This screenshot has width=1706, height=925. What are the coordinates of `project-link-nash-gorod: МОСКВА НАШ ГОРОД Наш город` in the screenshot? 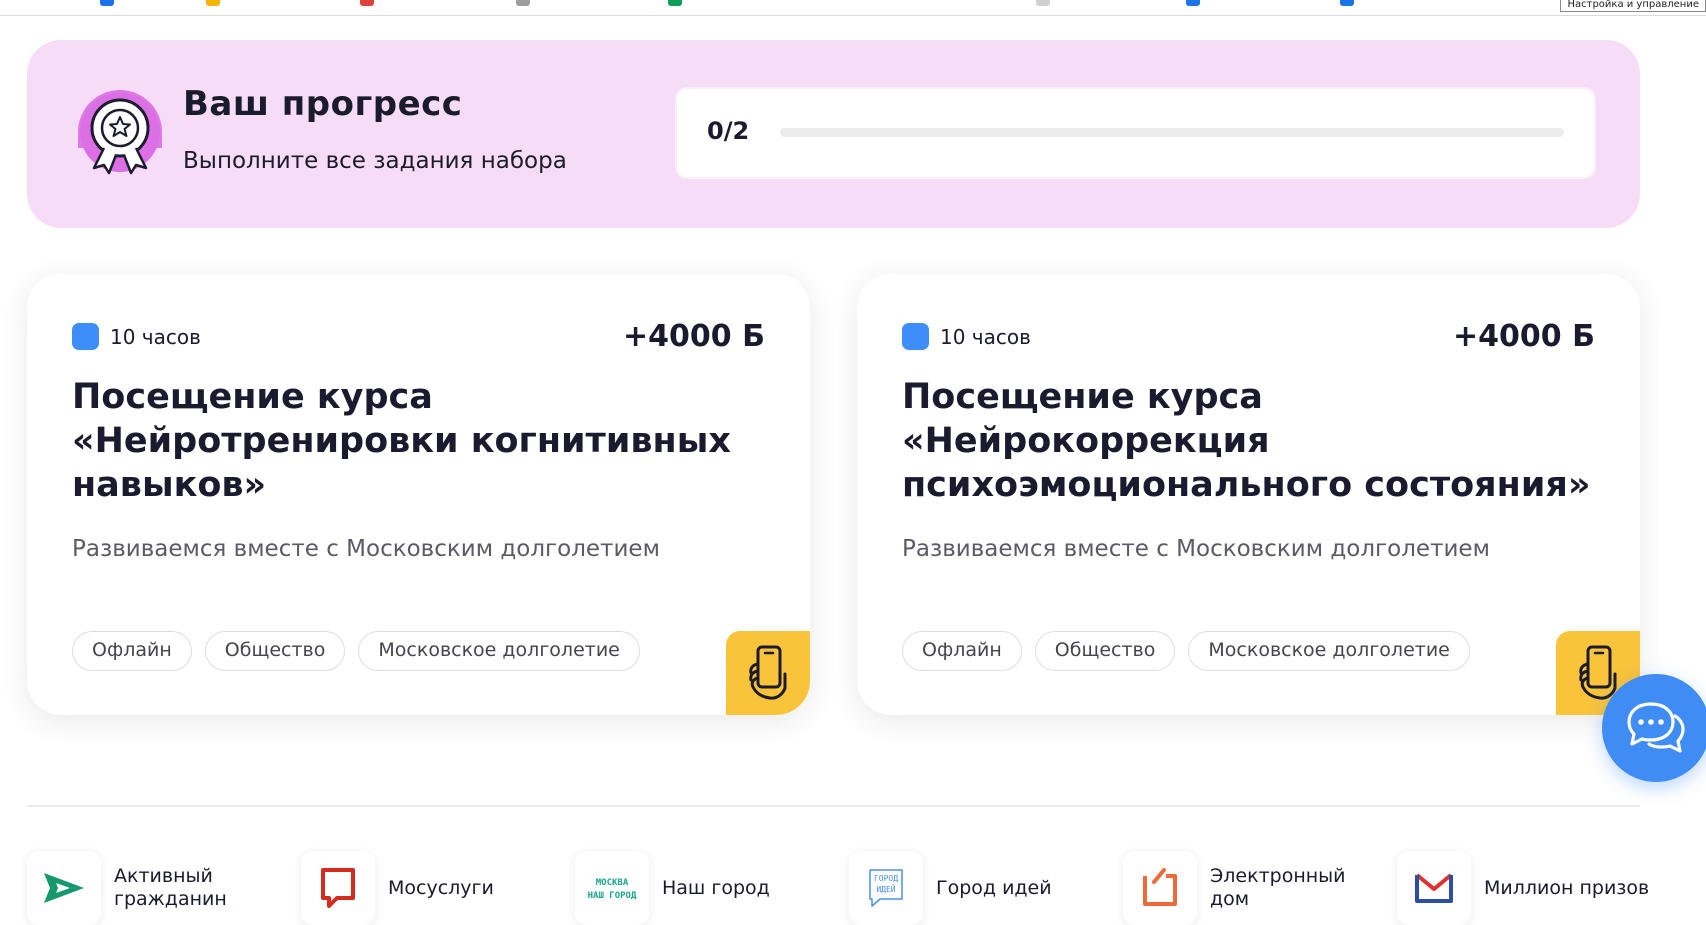 It's located at (703, 888).